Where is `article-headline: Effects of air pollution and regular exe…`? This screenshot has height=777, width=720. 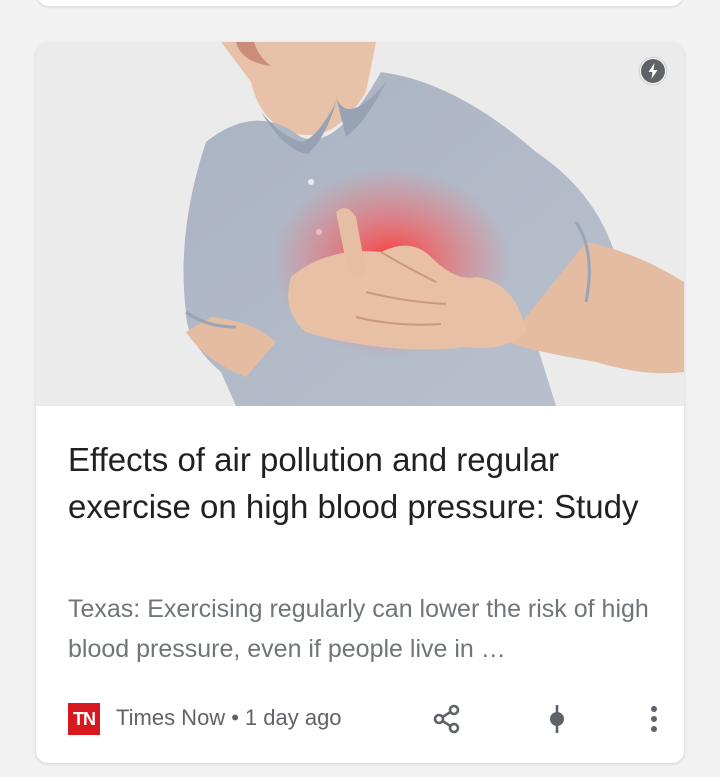
article-headline: Effects of air pollution and regular exe… is located at coordinates (363, 483).